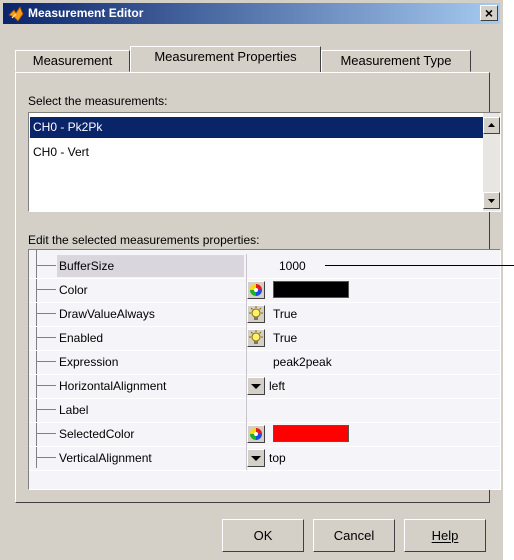 Image resolution: width=514 pixels, height=560 pixels. I want to click on property-row-selectedcolor: SelectedColor, so click(264, 434).